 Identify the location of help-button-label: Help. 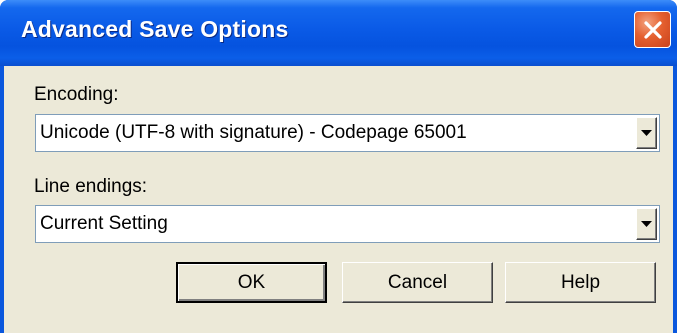
(580, 282).